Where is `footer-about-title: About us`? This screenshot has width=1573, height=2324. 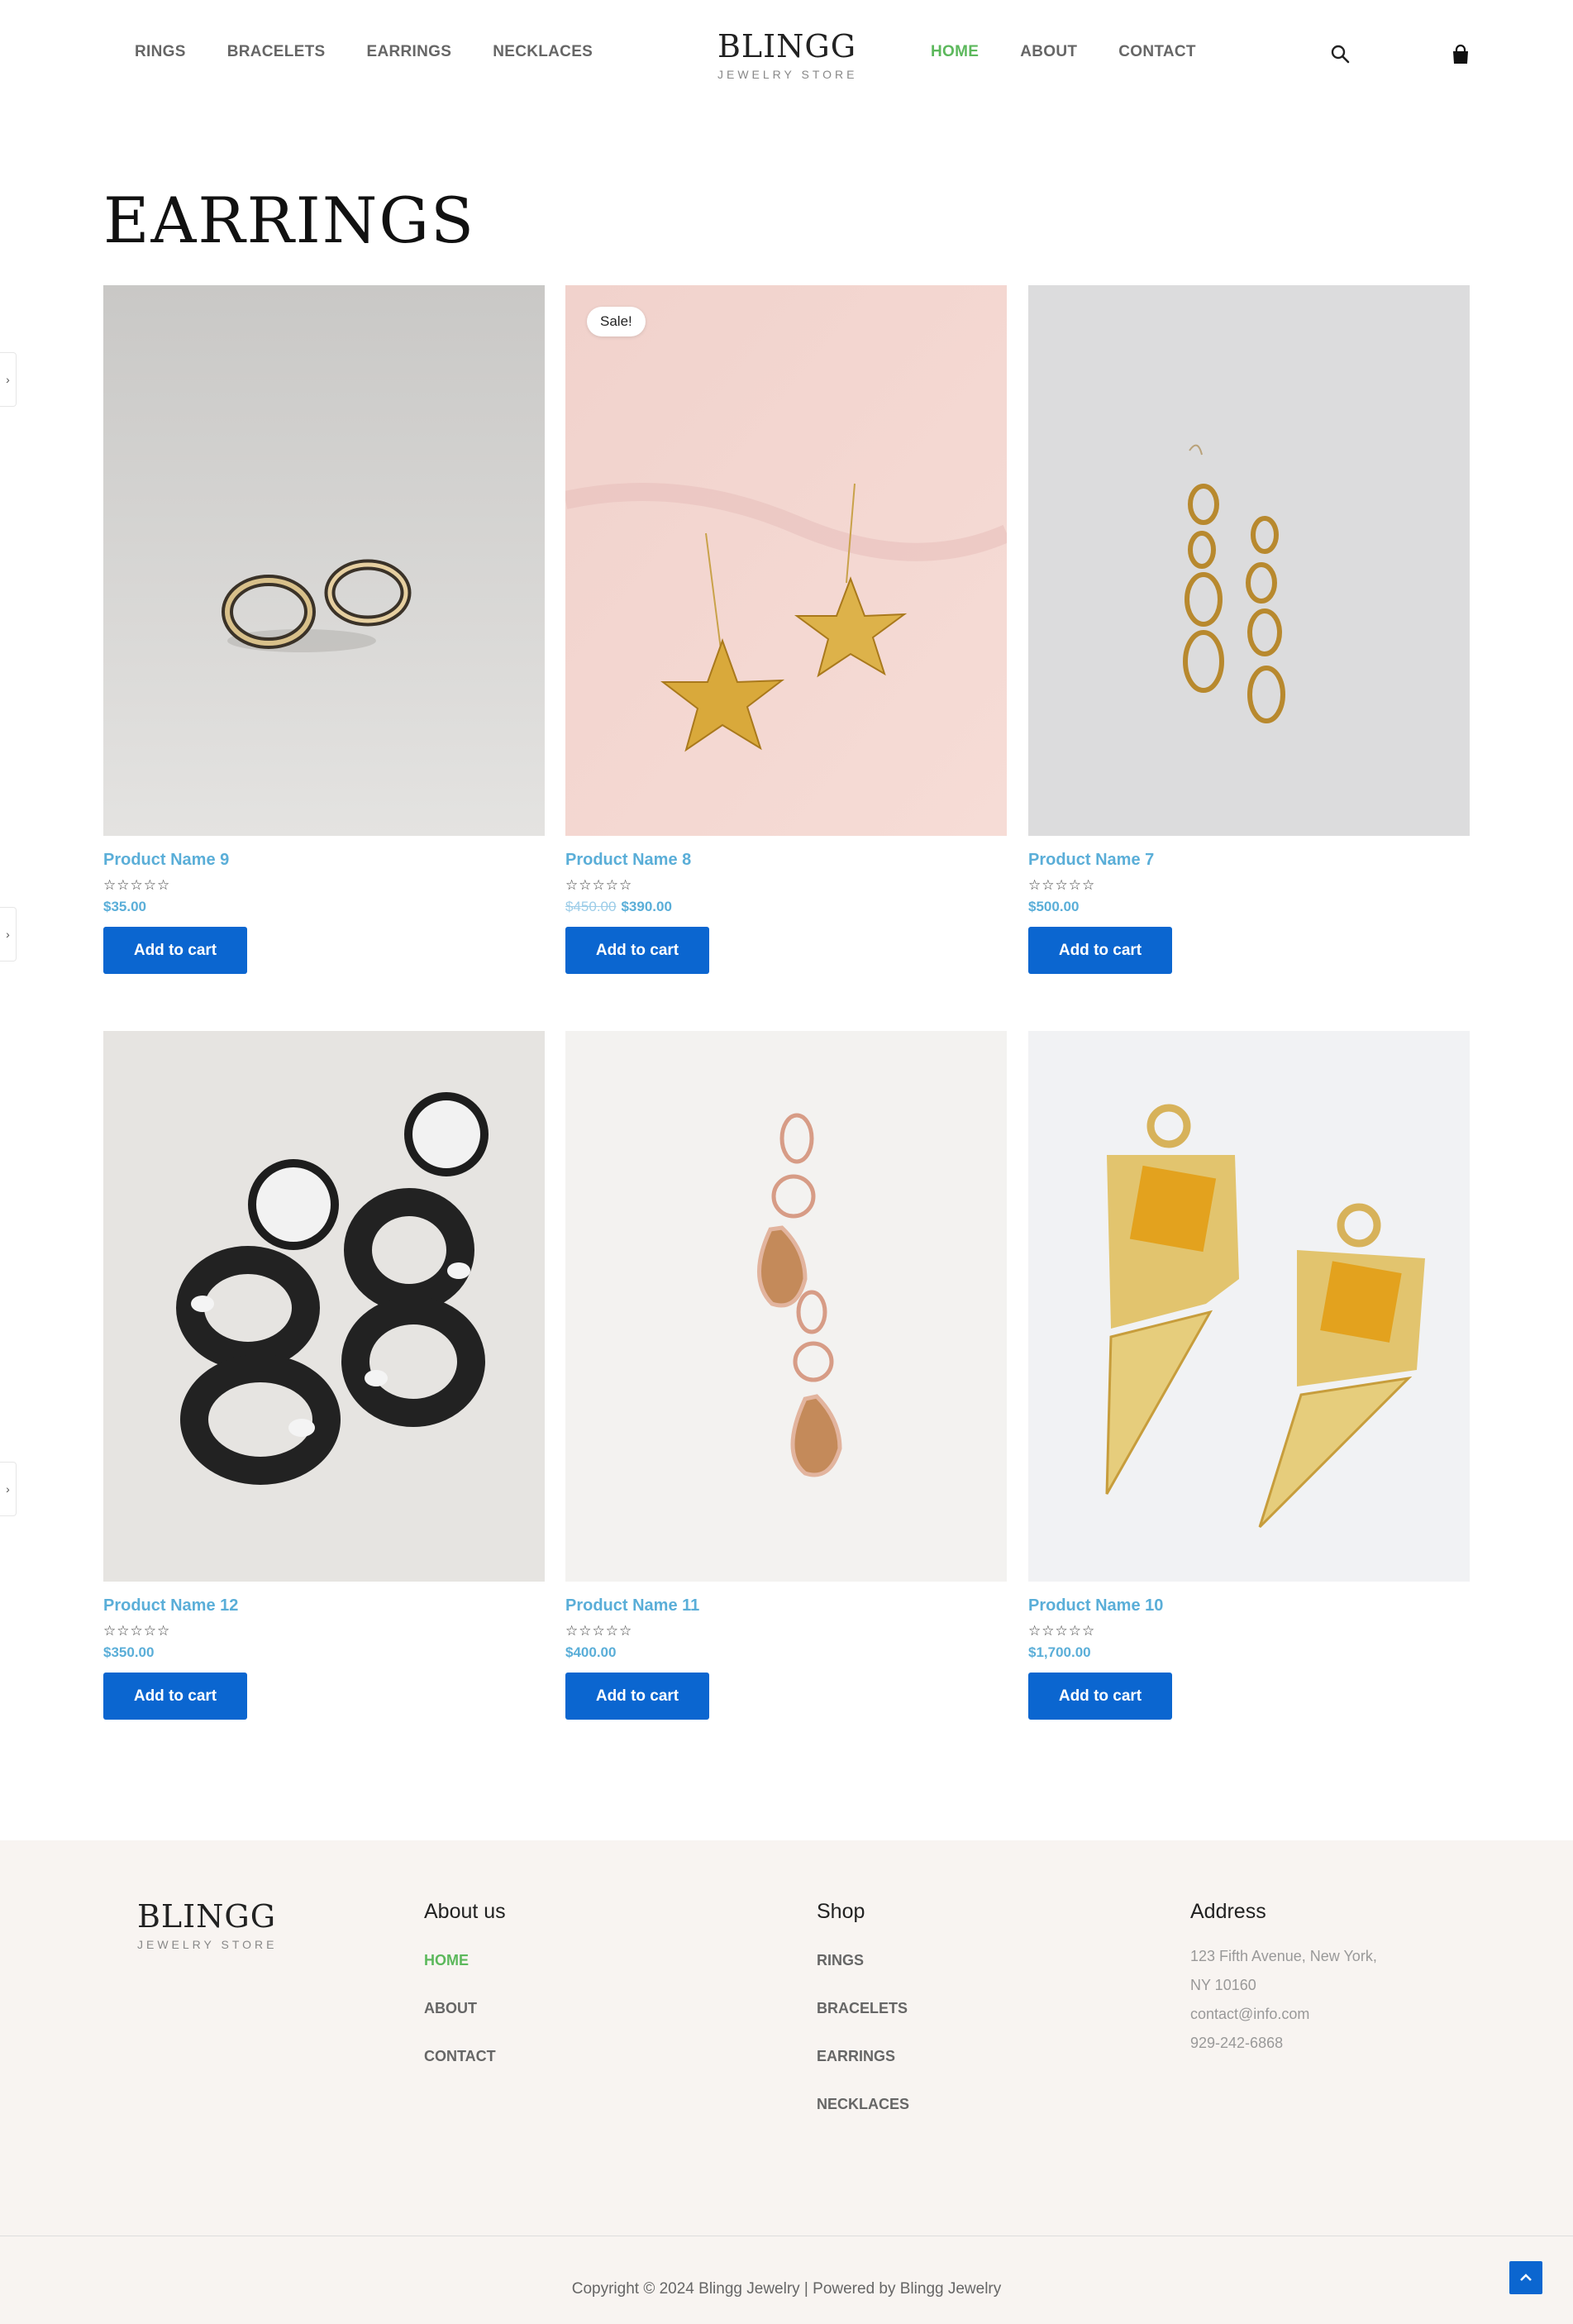
footer-about-title: About us is located at coordinates (465, 1911).